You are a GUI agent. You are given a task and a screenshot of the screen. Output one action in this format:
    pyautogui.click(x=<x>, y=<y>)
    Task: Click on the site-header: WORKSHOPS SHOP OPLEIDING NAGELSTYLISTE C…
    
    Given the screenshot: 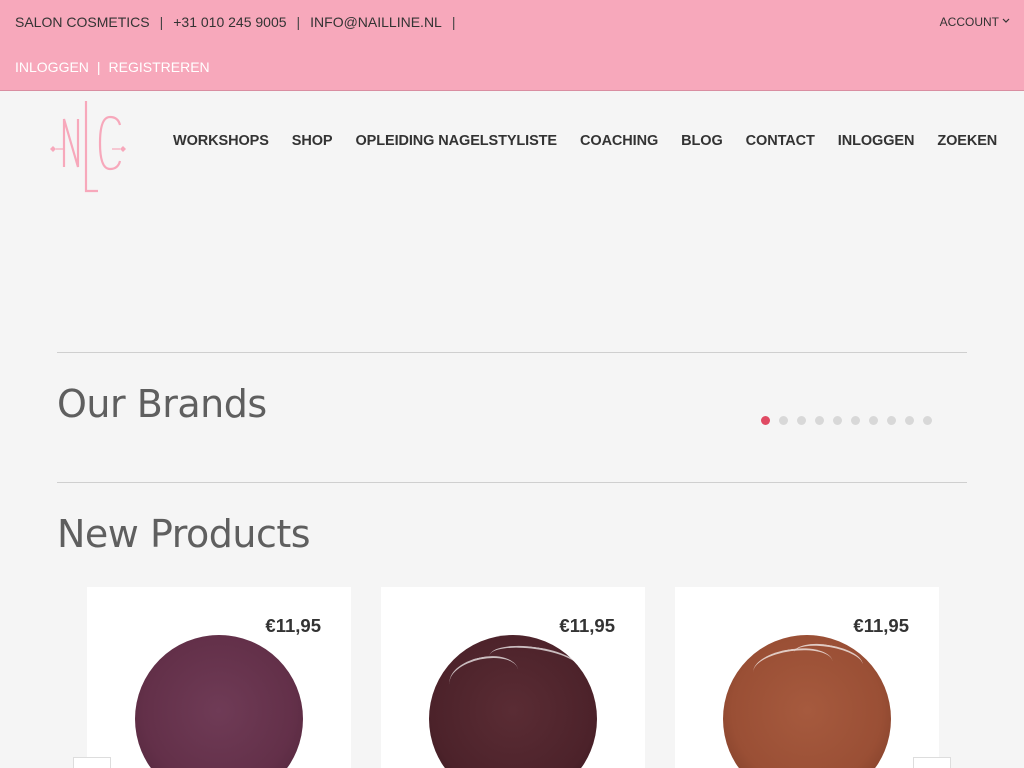 What is the action you would take?
    pyautogui.click(x=512, y=146)
    